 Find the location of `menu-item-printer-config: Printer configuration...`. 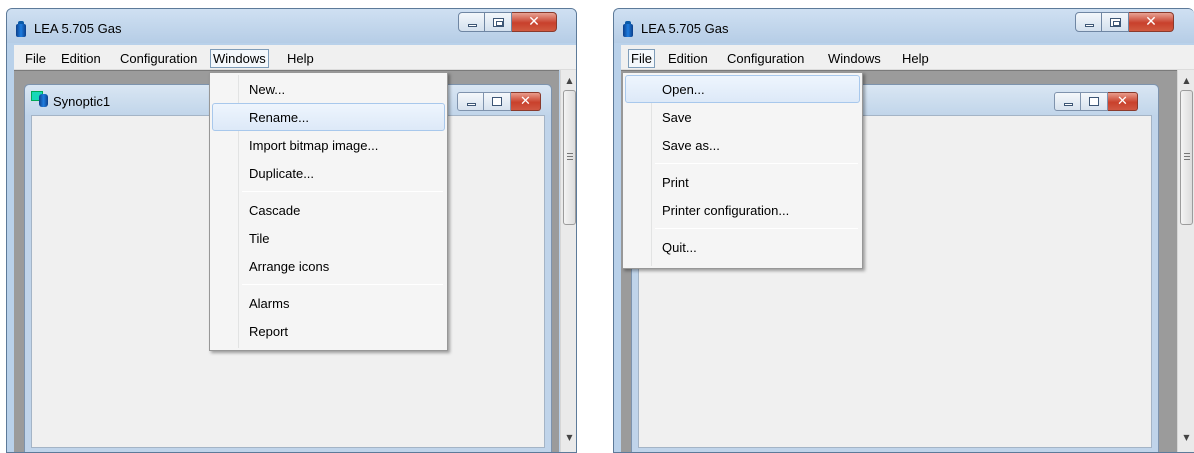

menu-item-printer-config: Printer configuration... is located at coordinates (742, 210).